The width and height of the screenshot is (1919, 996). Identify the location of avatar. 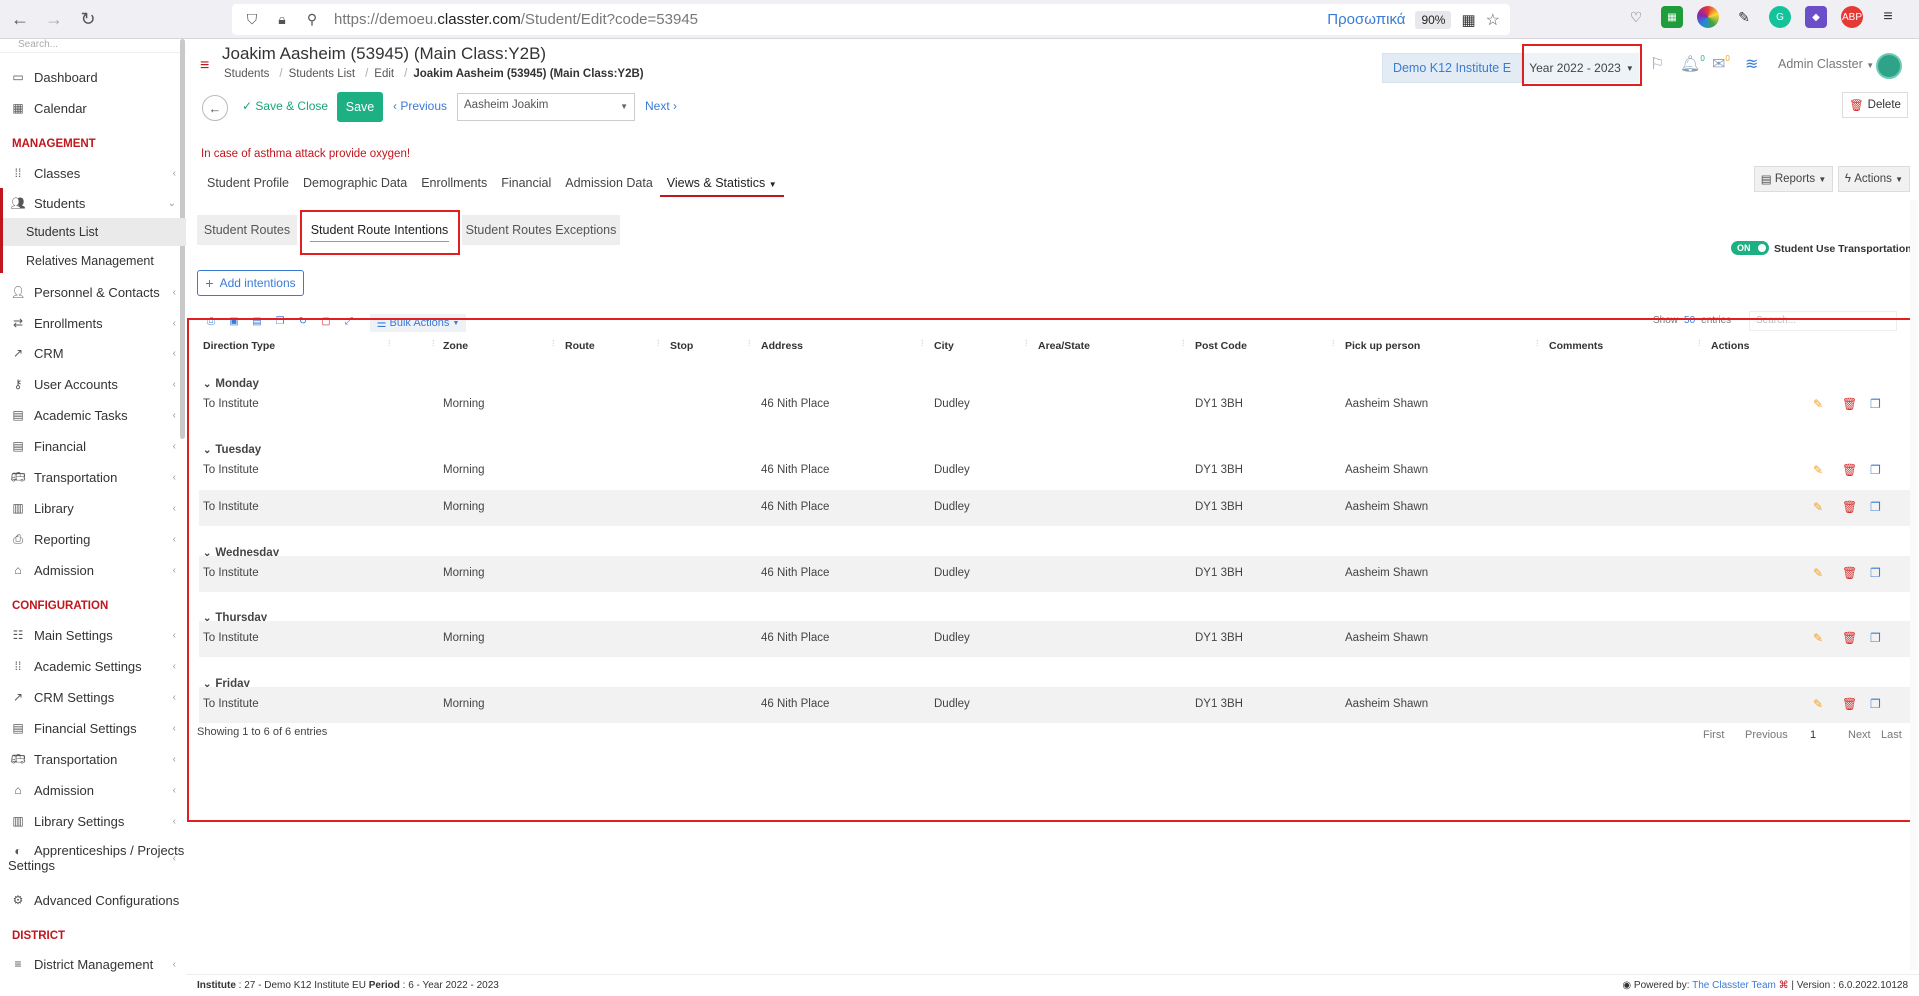
(1889, 66).